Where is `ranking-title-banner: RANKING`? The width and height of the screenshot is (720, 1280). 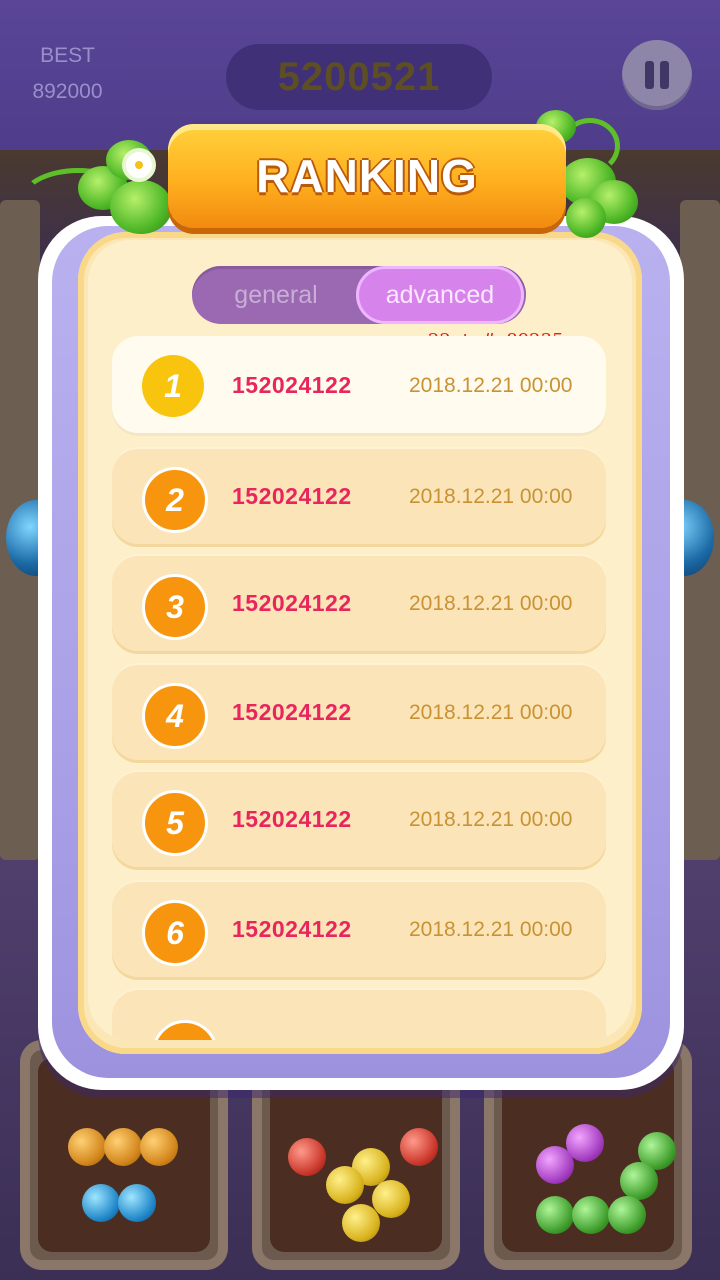
ranking-title-banner: RANKING is located at coordinates (367, 176).